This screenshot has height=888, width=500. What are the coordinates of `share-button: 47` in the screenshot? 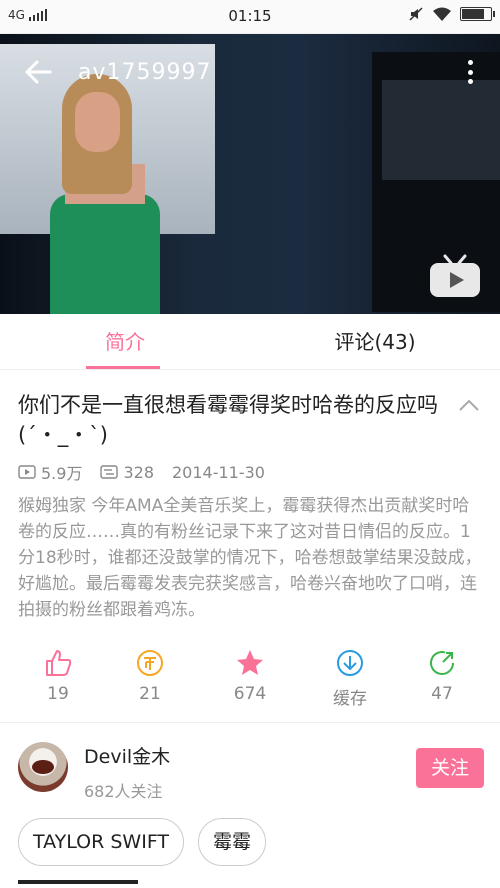 It's located at (442, 676).